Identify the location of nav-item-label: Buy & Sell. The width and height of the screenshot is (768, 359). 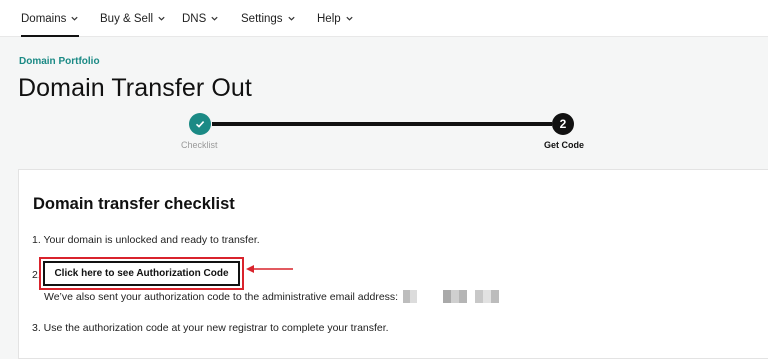
(127, 18).